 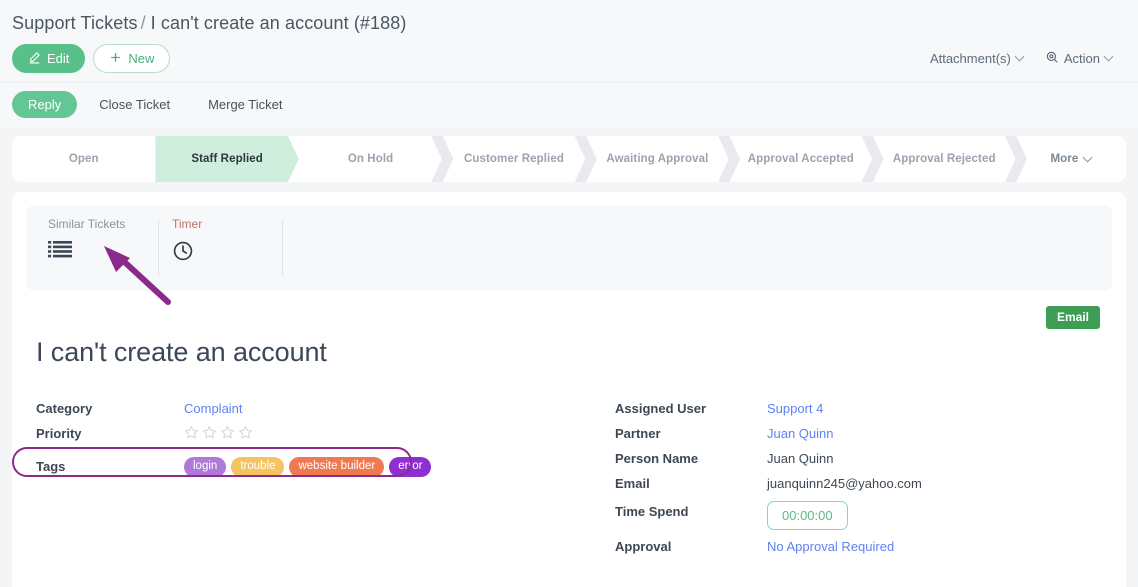 What do you see at coordinates (213, 407) in the screenshot?
I see `category-value: Complaint` at bounding box center [213, 407].